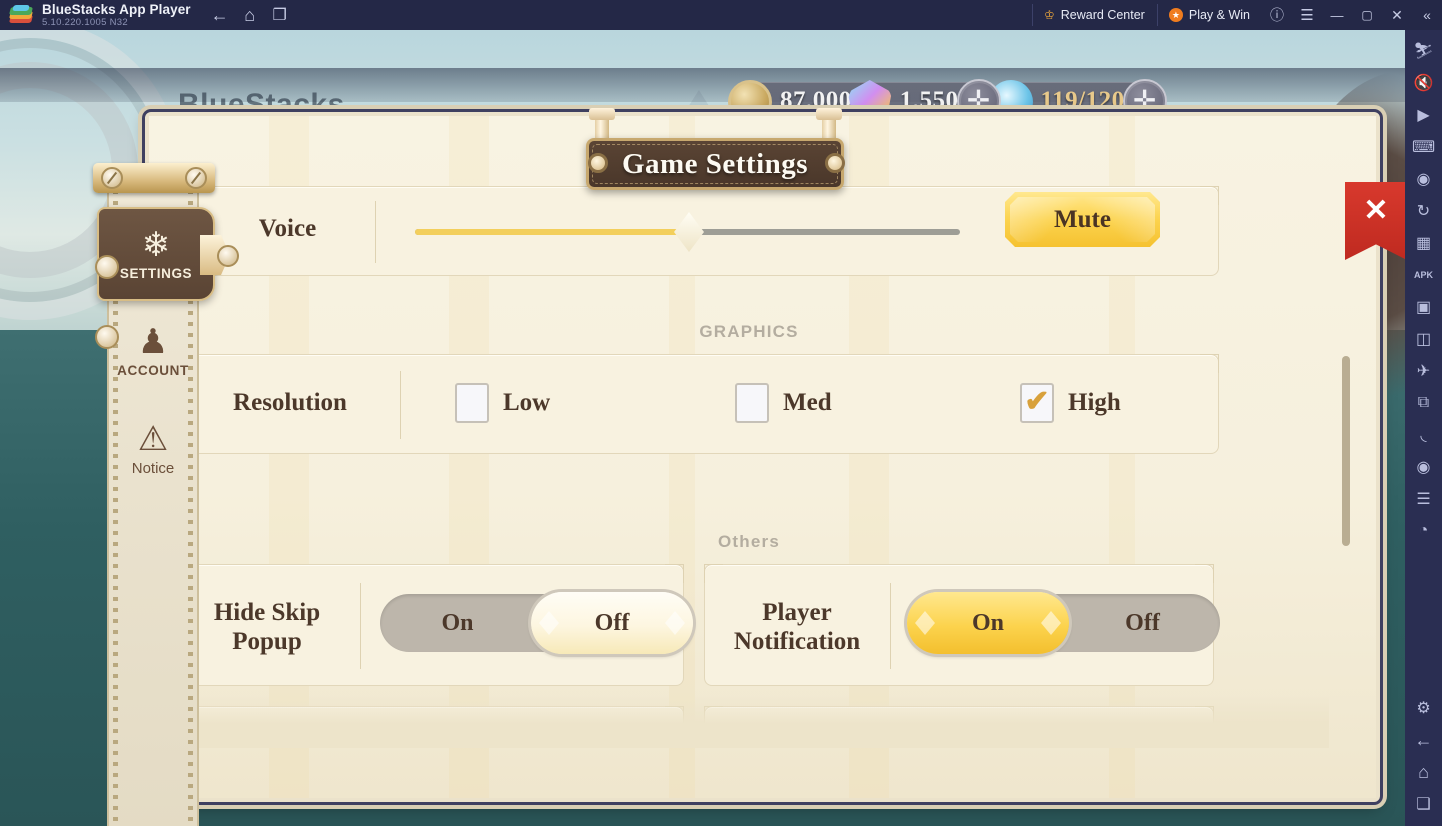 The image size is (1442, 826). I want to click on slider-fill, so click(552, 232).